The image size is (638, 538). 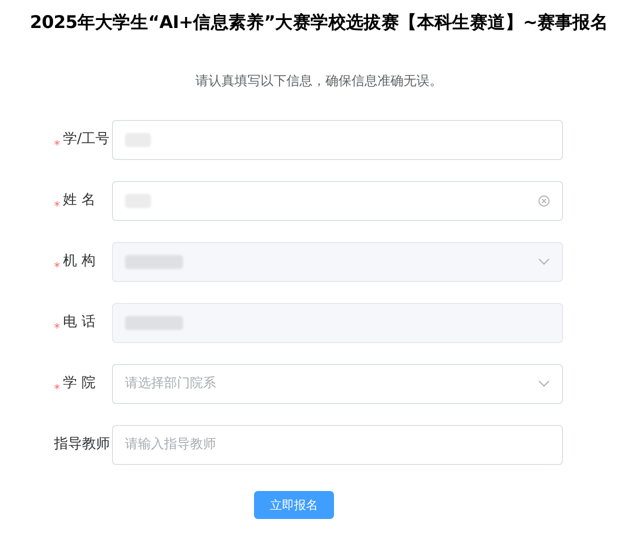 I want to click on form-instruction: 请认真填写以下信息，确保信息准确无误。, so click(x=319, y=82).